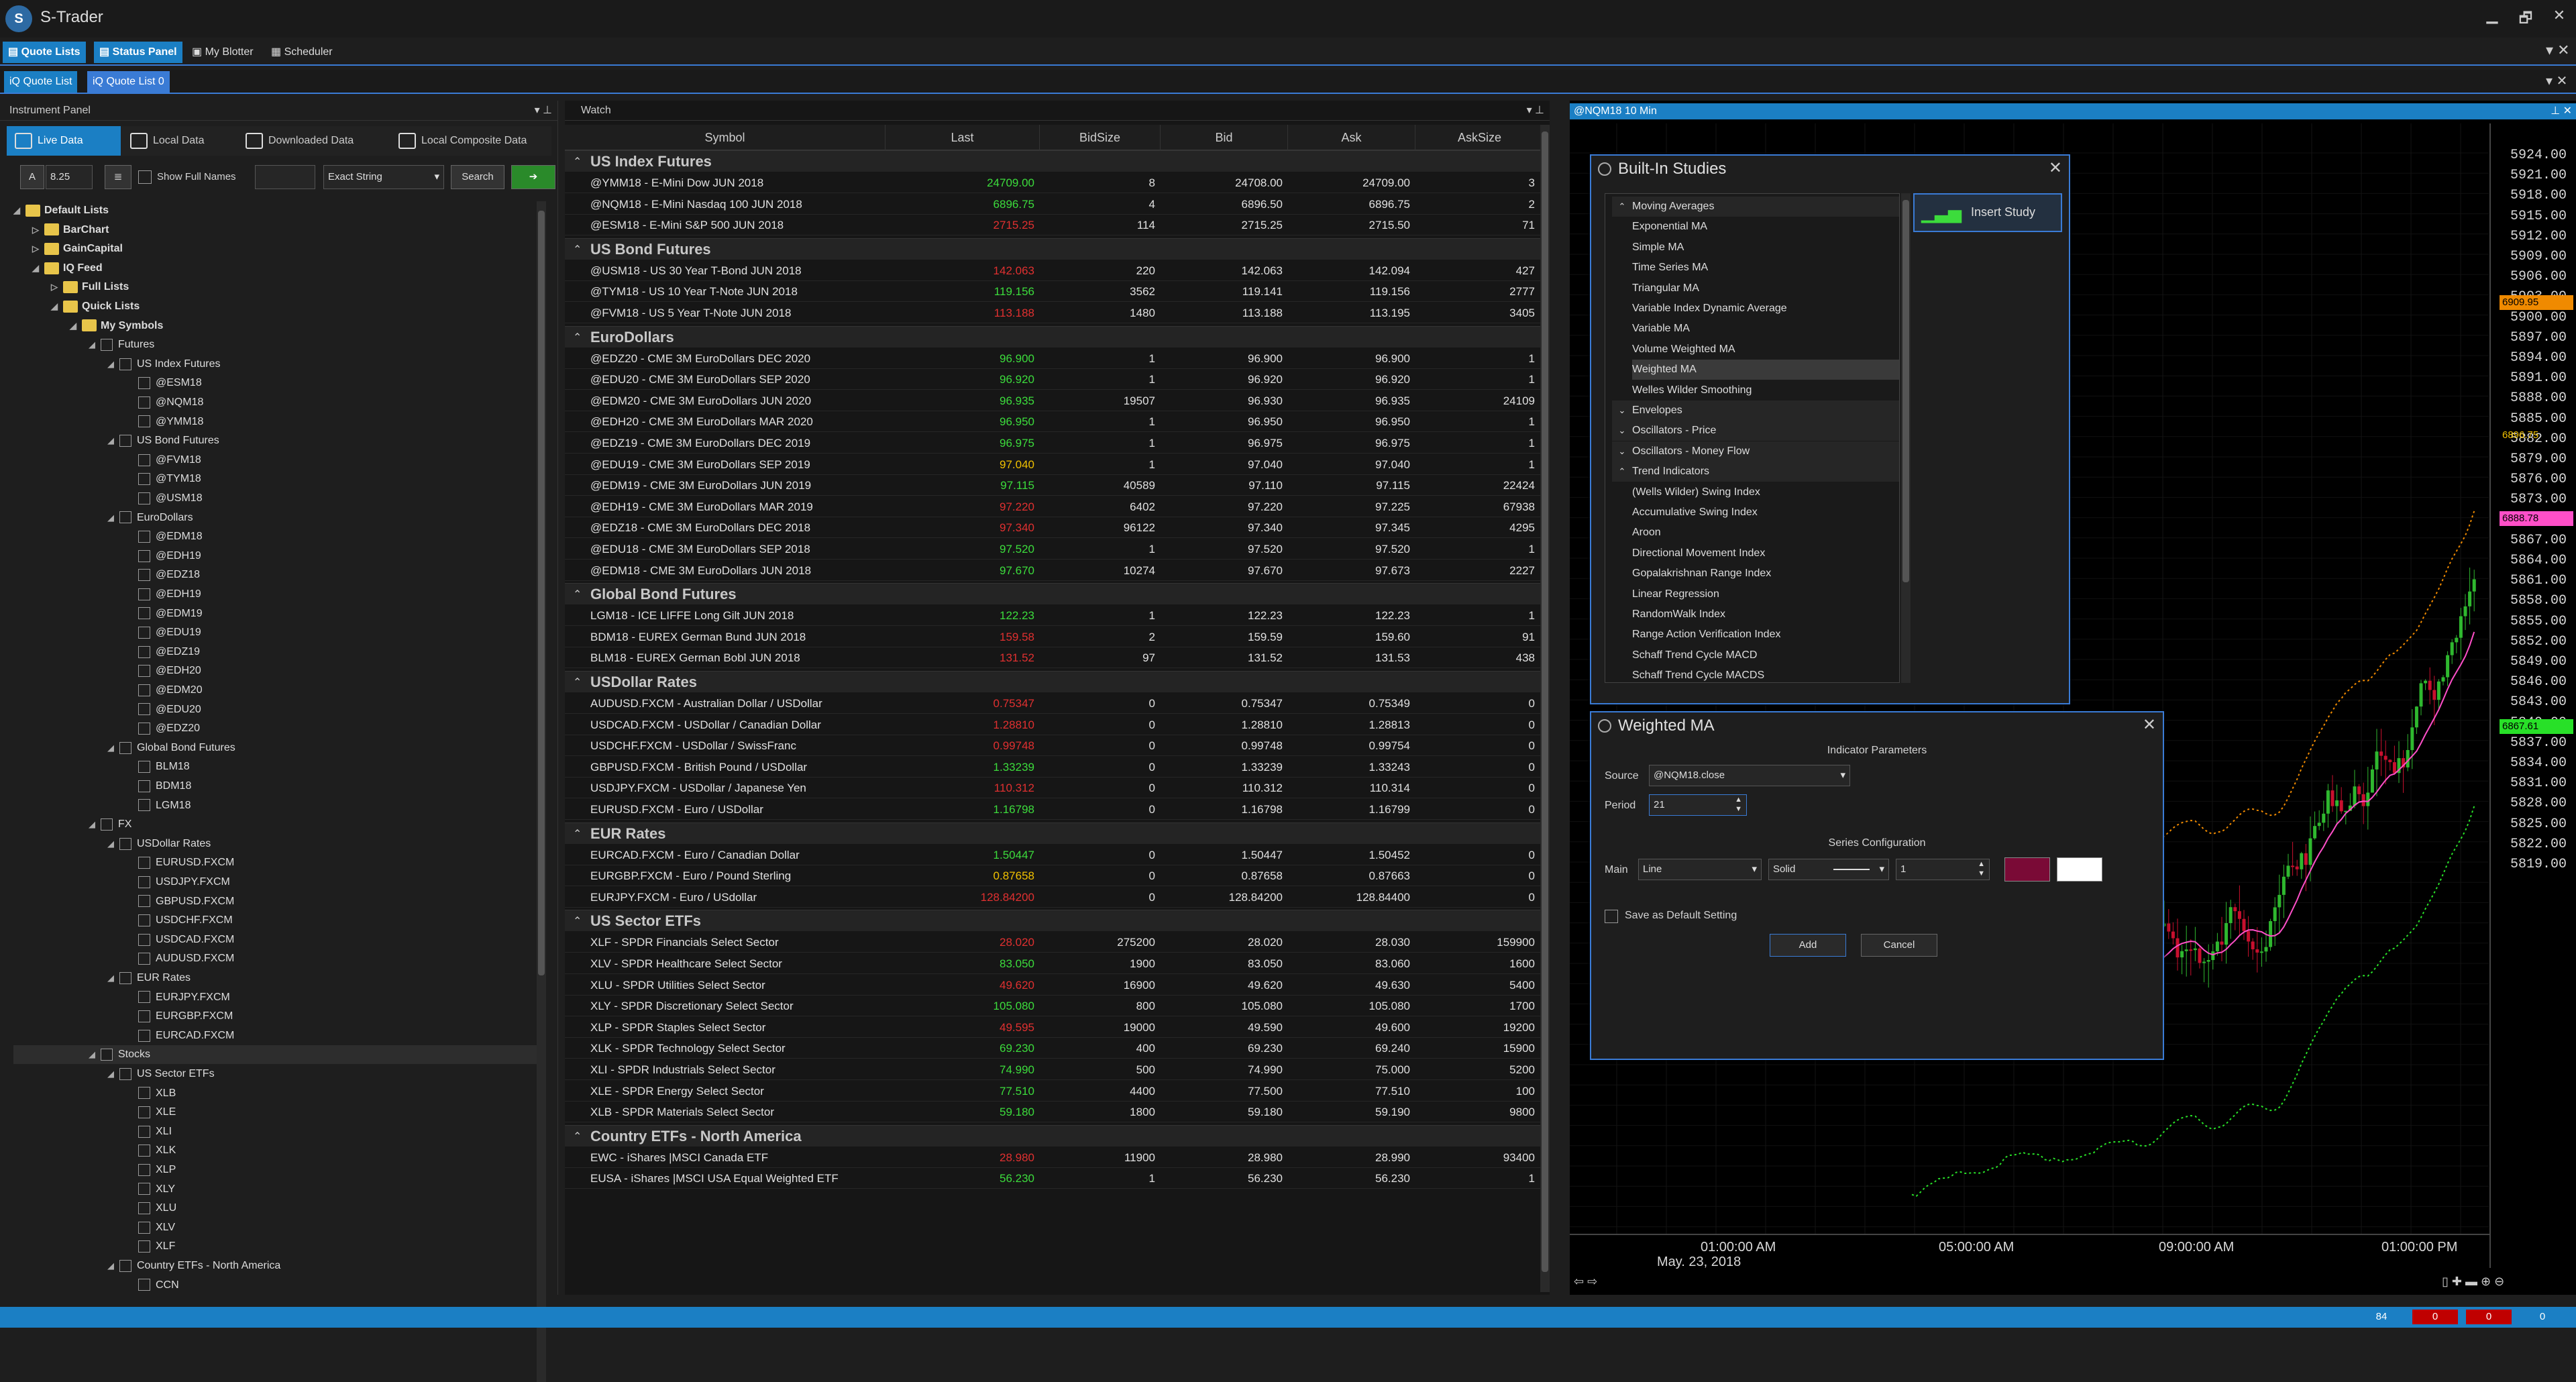 This screenshot has height=1382, width=2576. What do you see at coordinates (163, 670) in the screenshot?
I see `tree-node: @EDH20` at bounding box center [163, 670].